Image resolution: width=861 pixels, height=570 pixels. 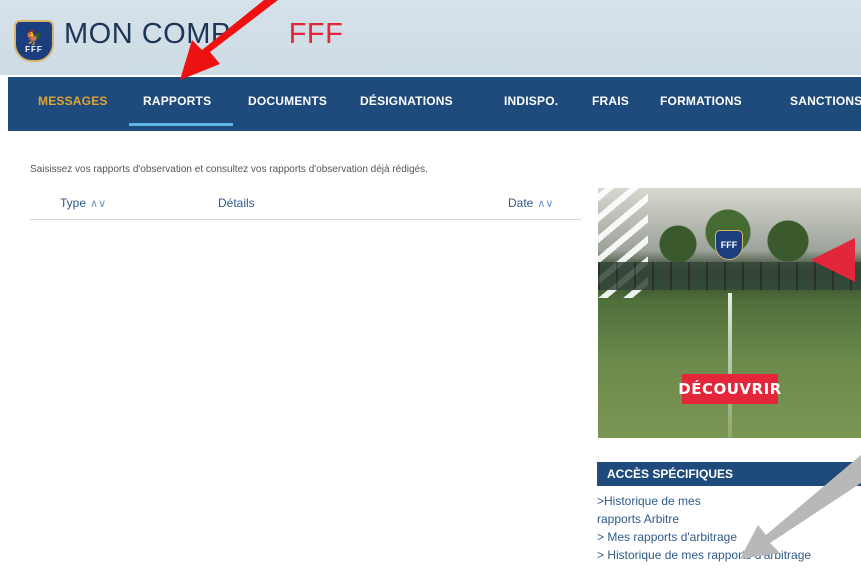 What do you see at coordinates (177, 101) in the screenshot?
I see `nav-item-rapports: RAPPORTS` at bounding box center [177, 101].